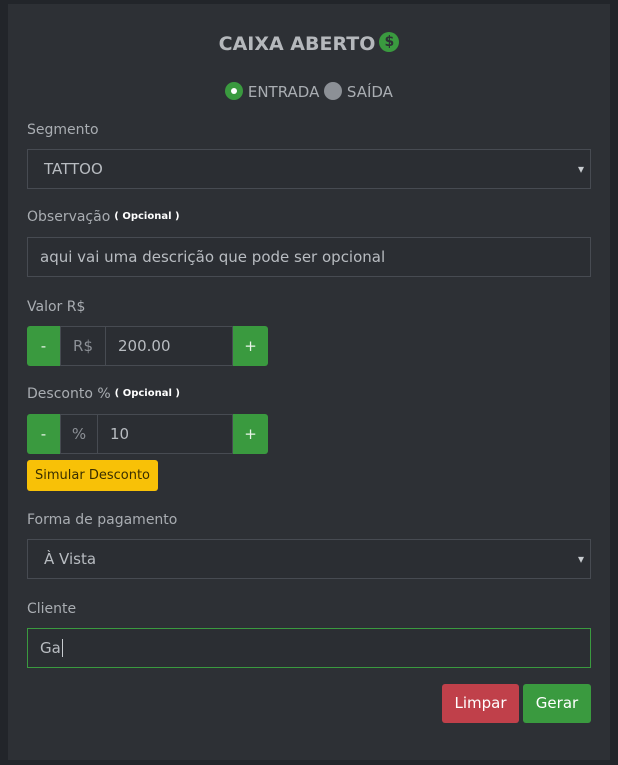  I want to click on cliente-input: Ga, so click(309, 648).